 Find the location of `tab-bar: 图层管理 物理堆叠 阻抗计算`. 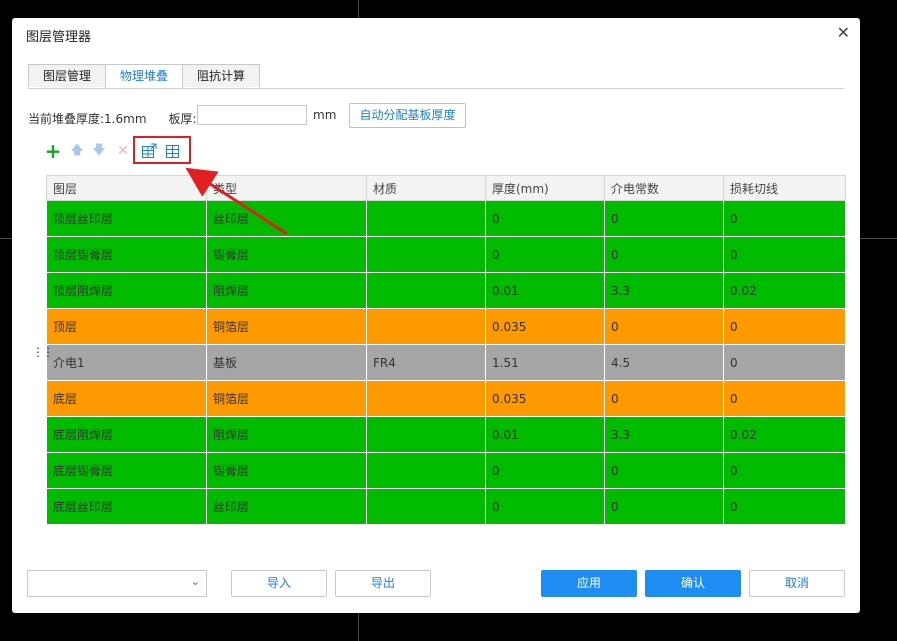

tab-bar: 图层管理 物理堆叠 阻抗计算 is located at coordinates (144, 76).